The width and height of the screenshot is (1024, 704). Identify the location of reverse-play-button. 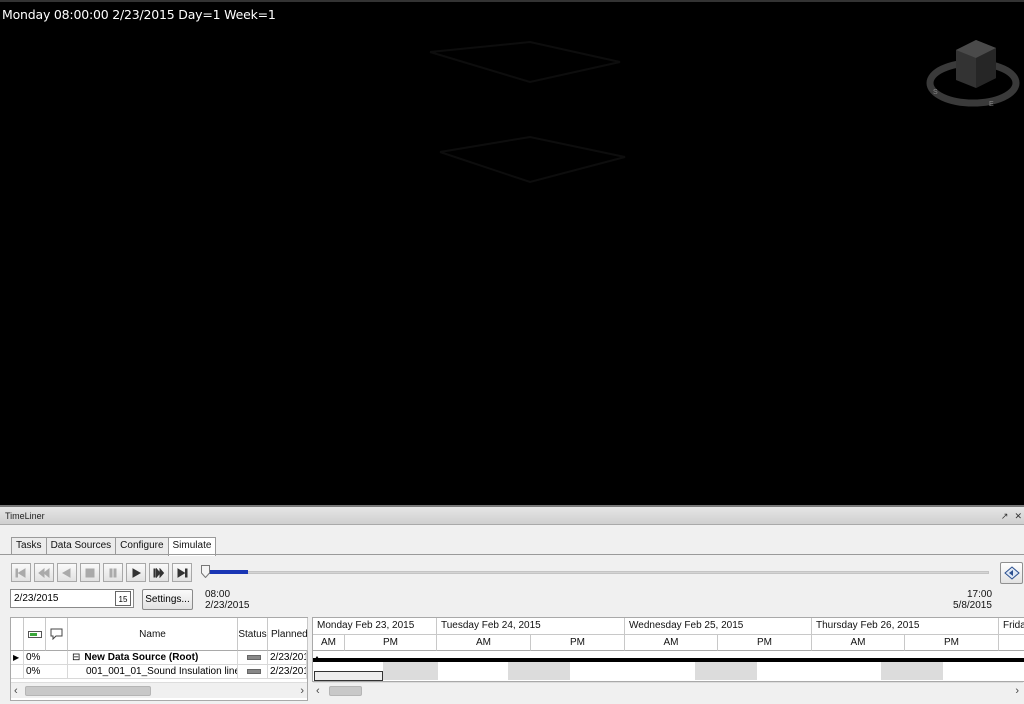
(67, 572).